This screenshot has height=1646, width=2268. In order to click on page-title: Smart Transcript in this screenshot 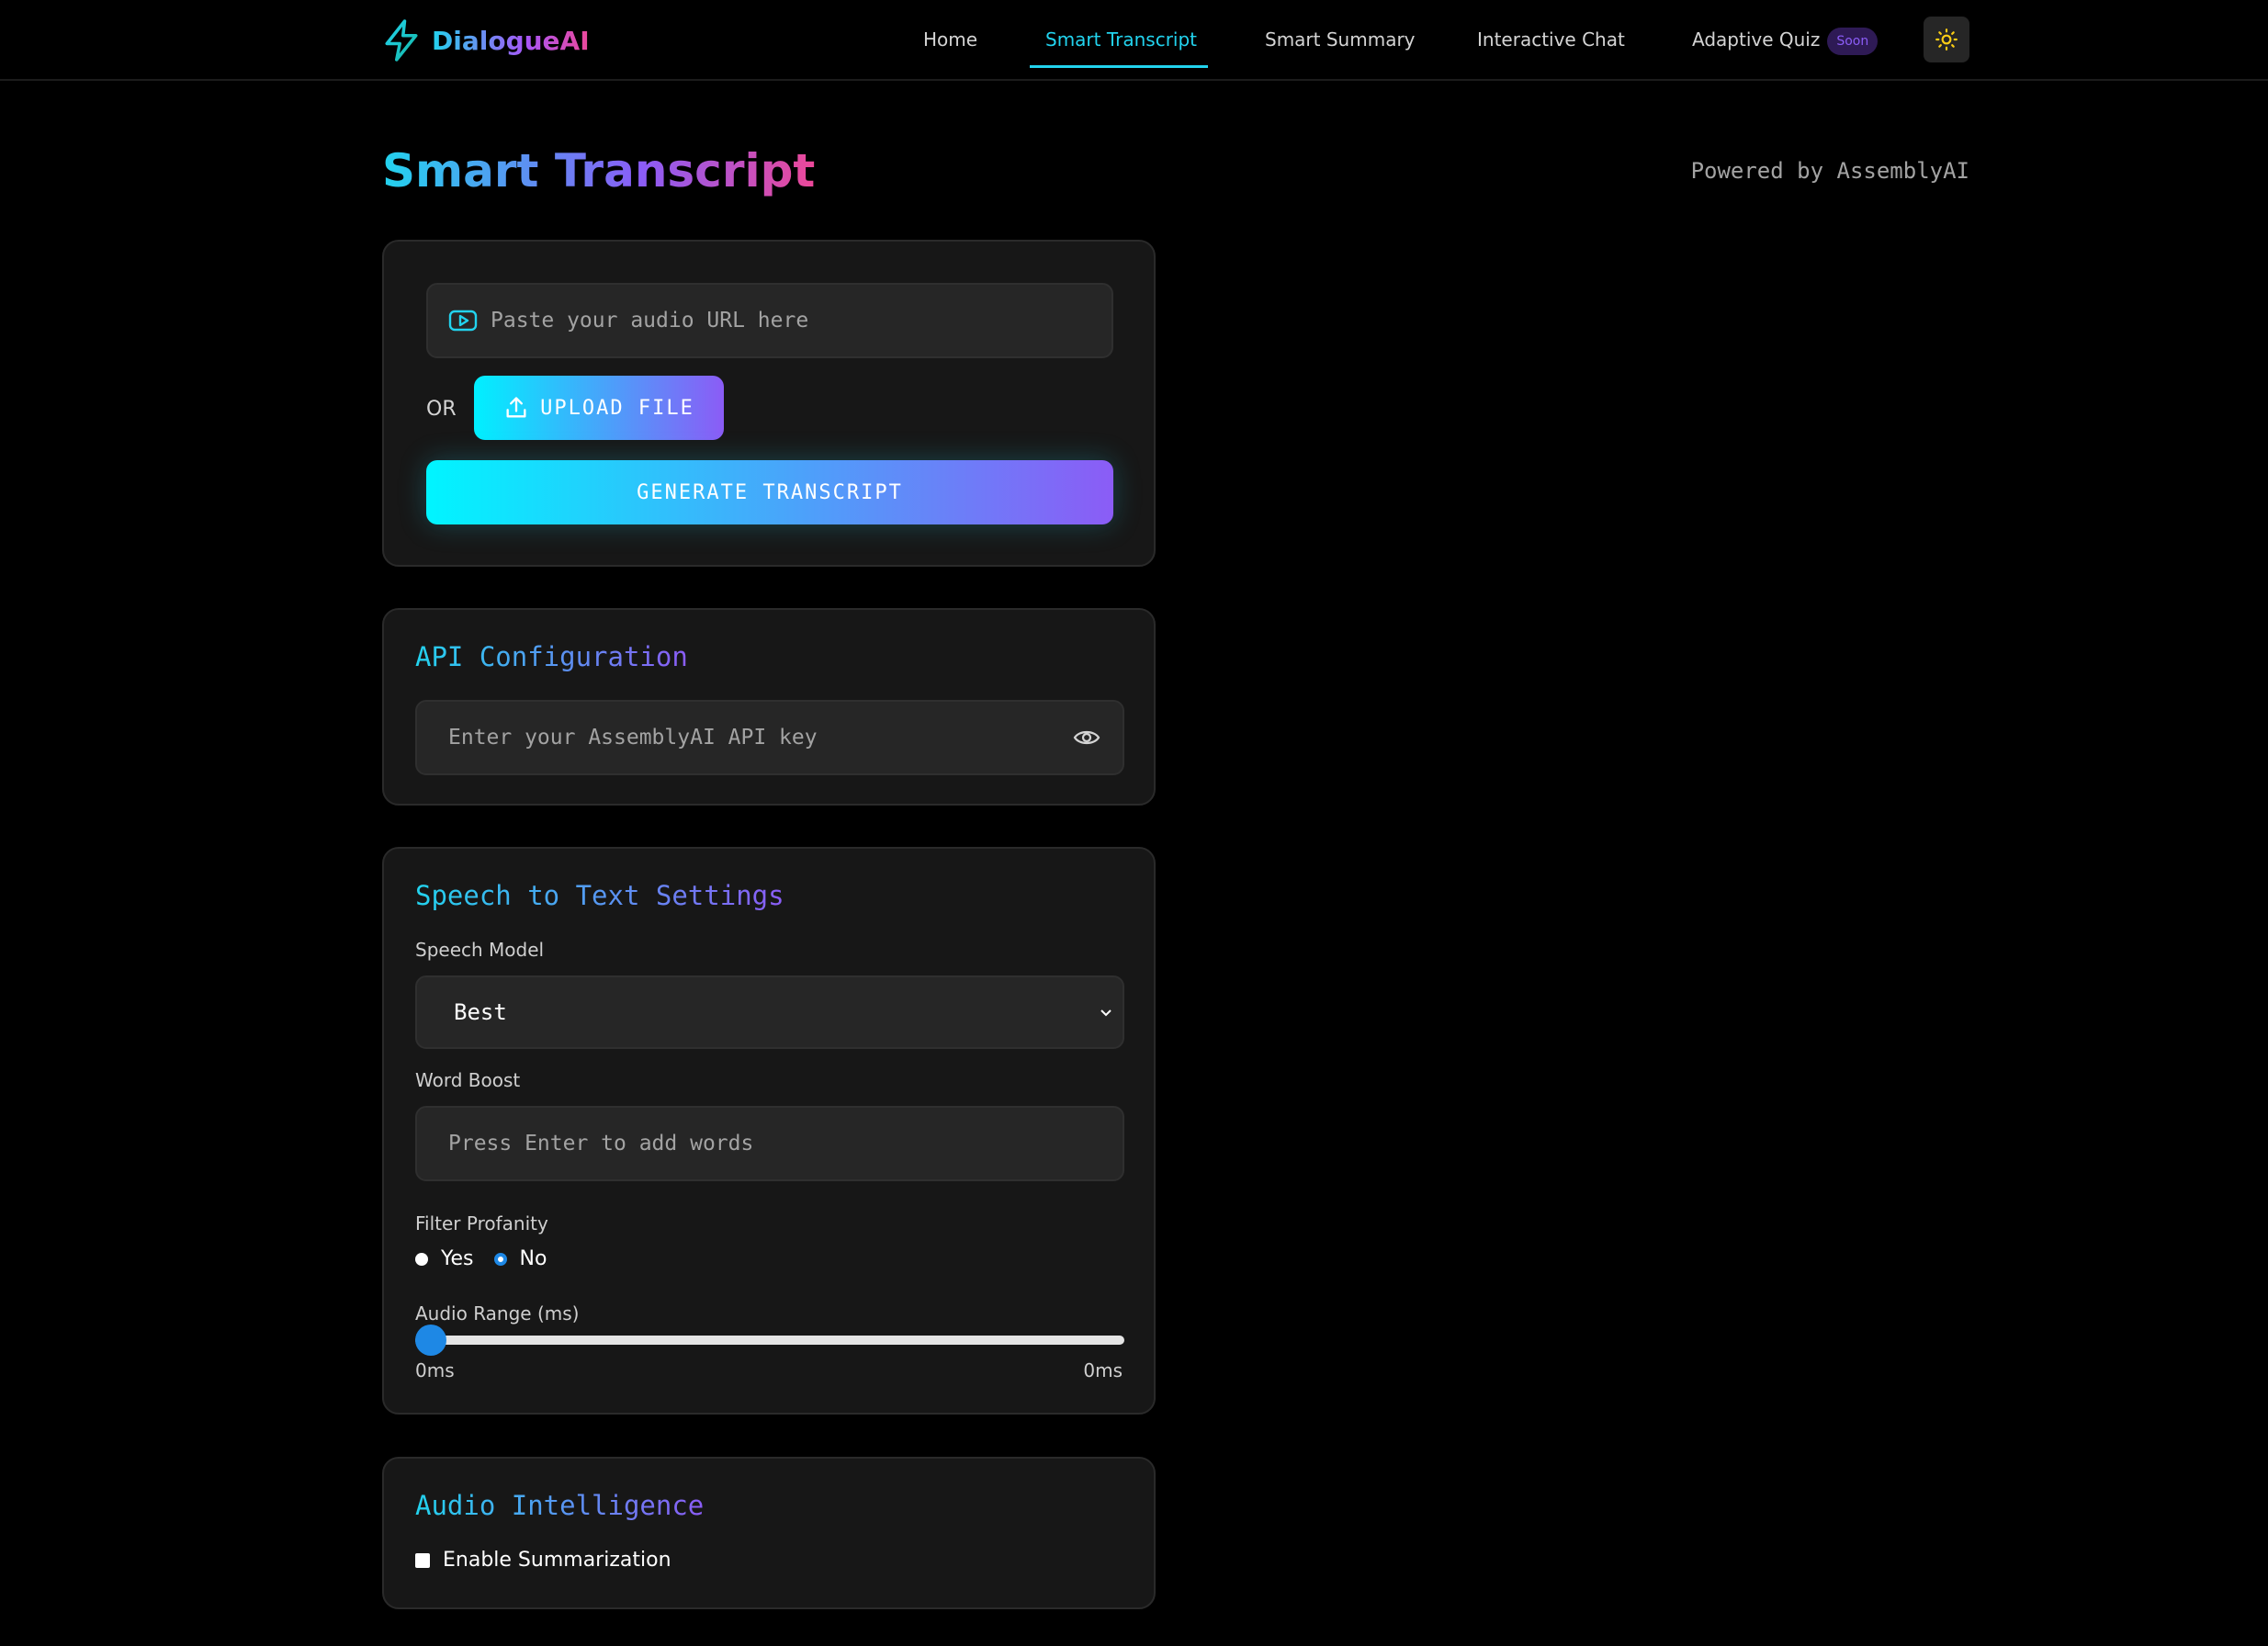, I will do `click(598, 171)`.